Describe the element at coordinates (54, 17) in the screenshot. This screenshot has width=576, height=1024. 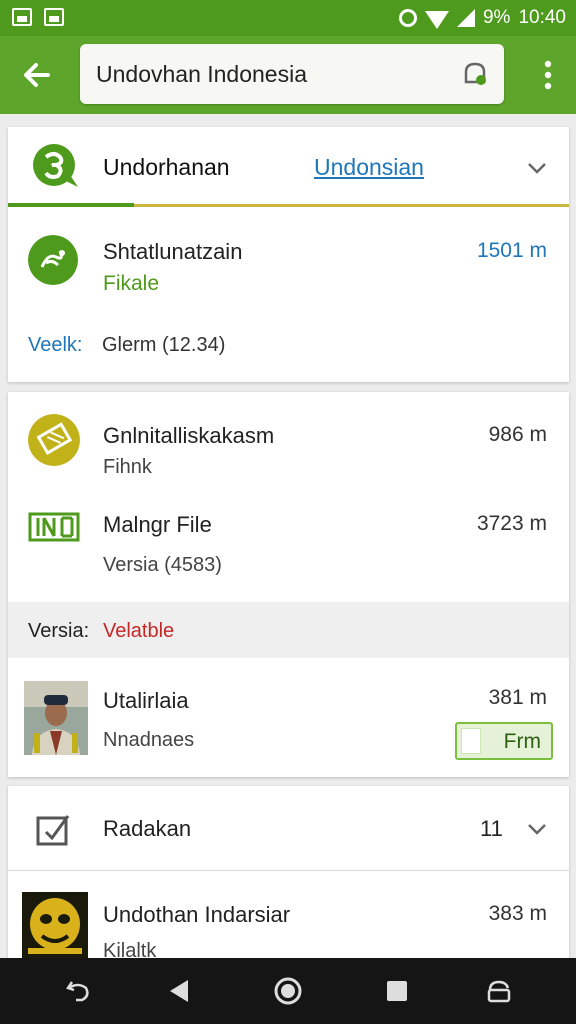
I see `image-icon` at that location.